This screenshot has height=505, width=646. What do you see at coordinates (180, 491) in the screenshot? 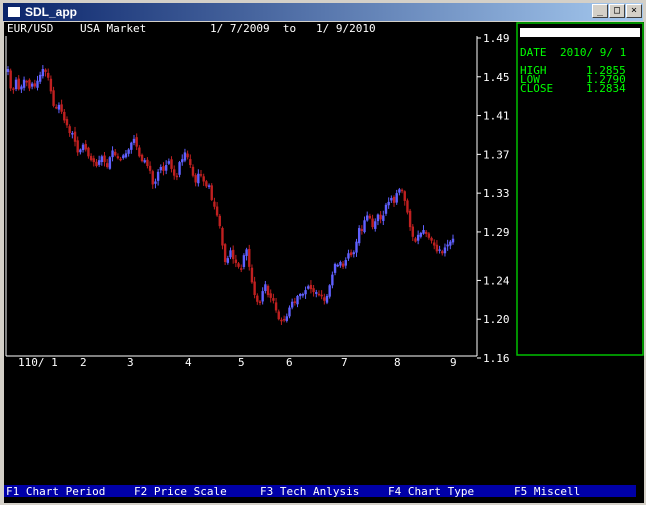
I see `f2-price-scale: F2 Price Scale` at bounding box center [180, 491].